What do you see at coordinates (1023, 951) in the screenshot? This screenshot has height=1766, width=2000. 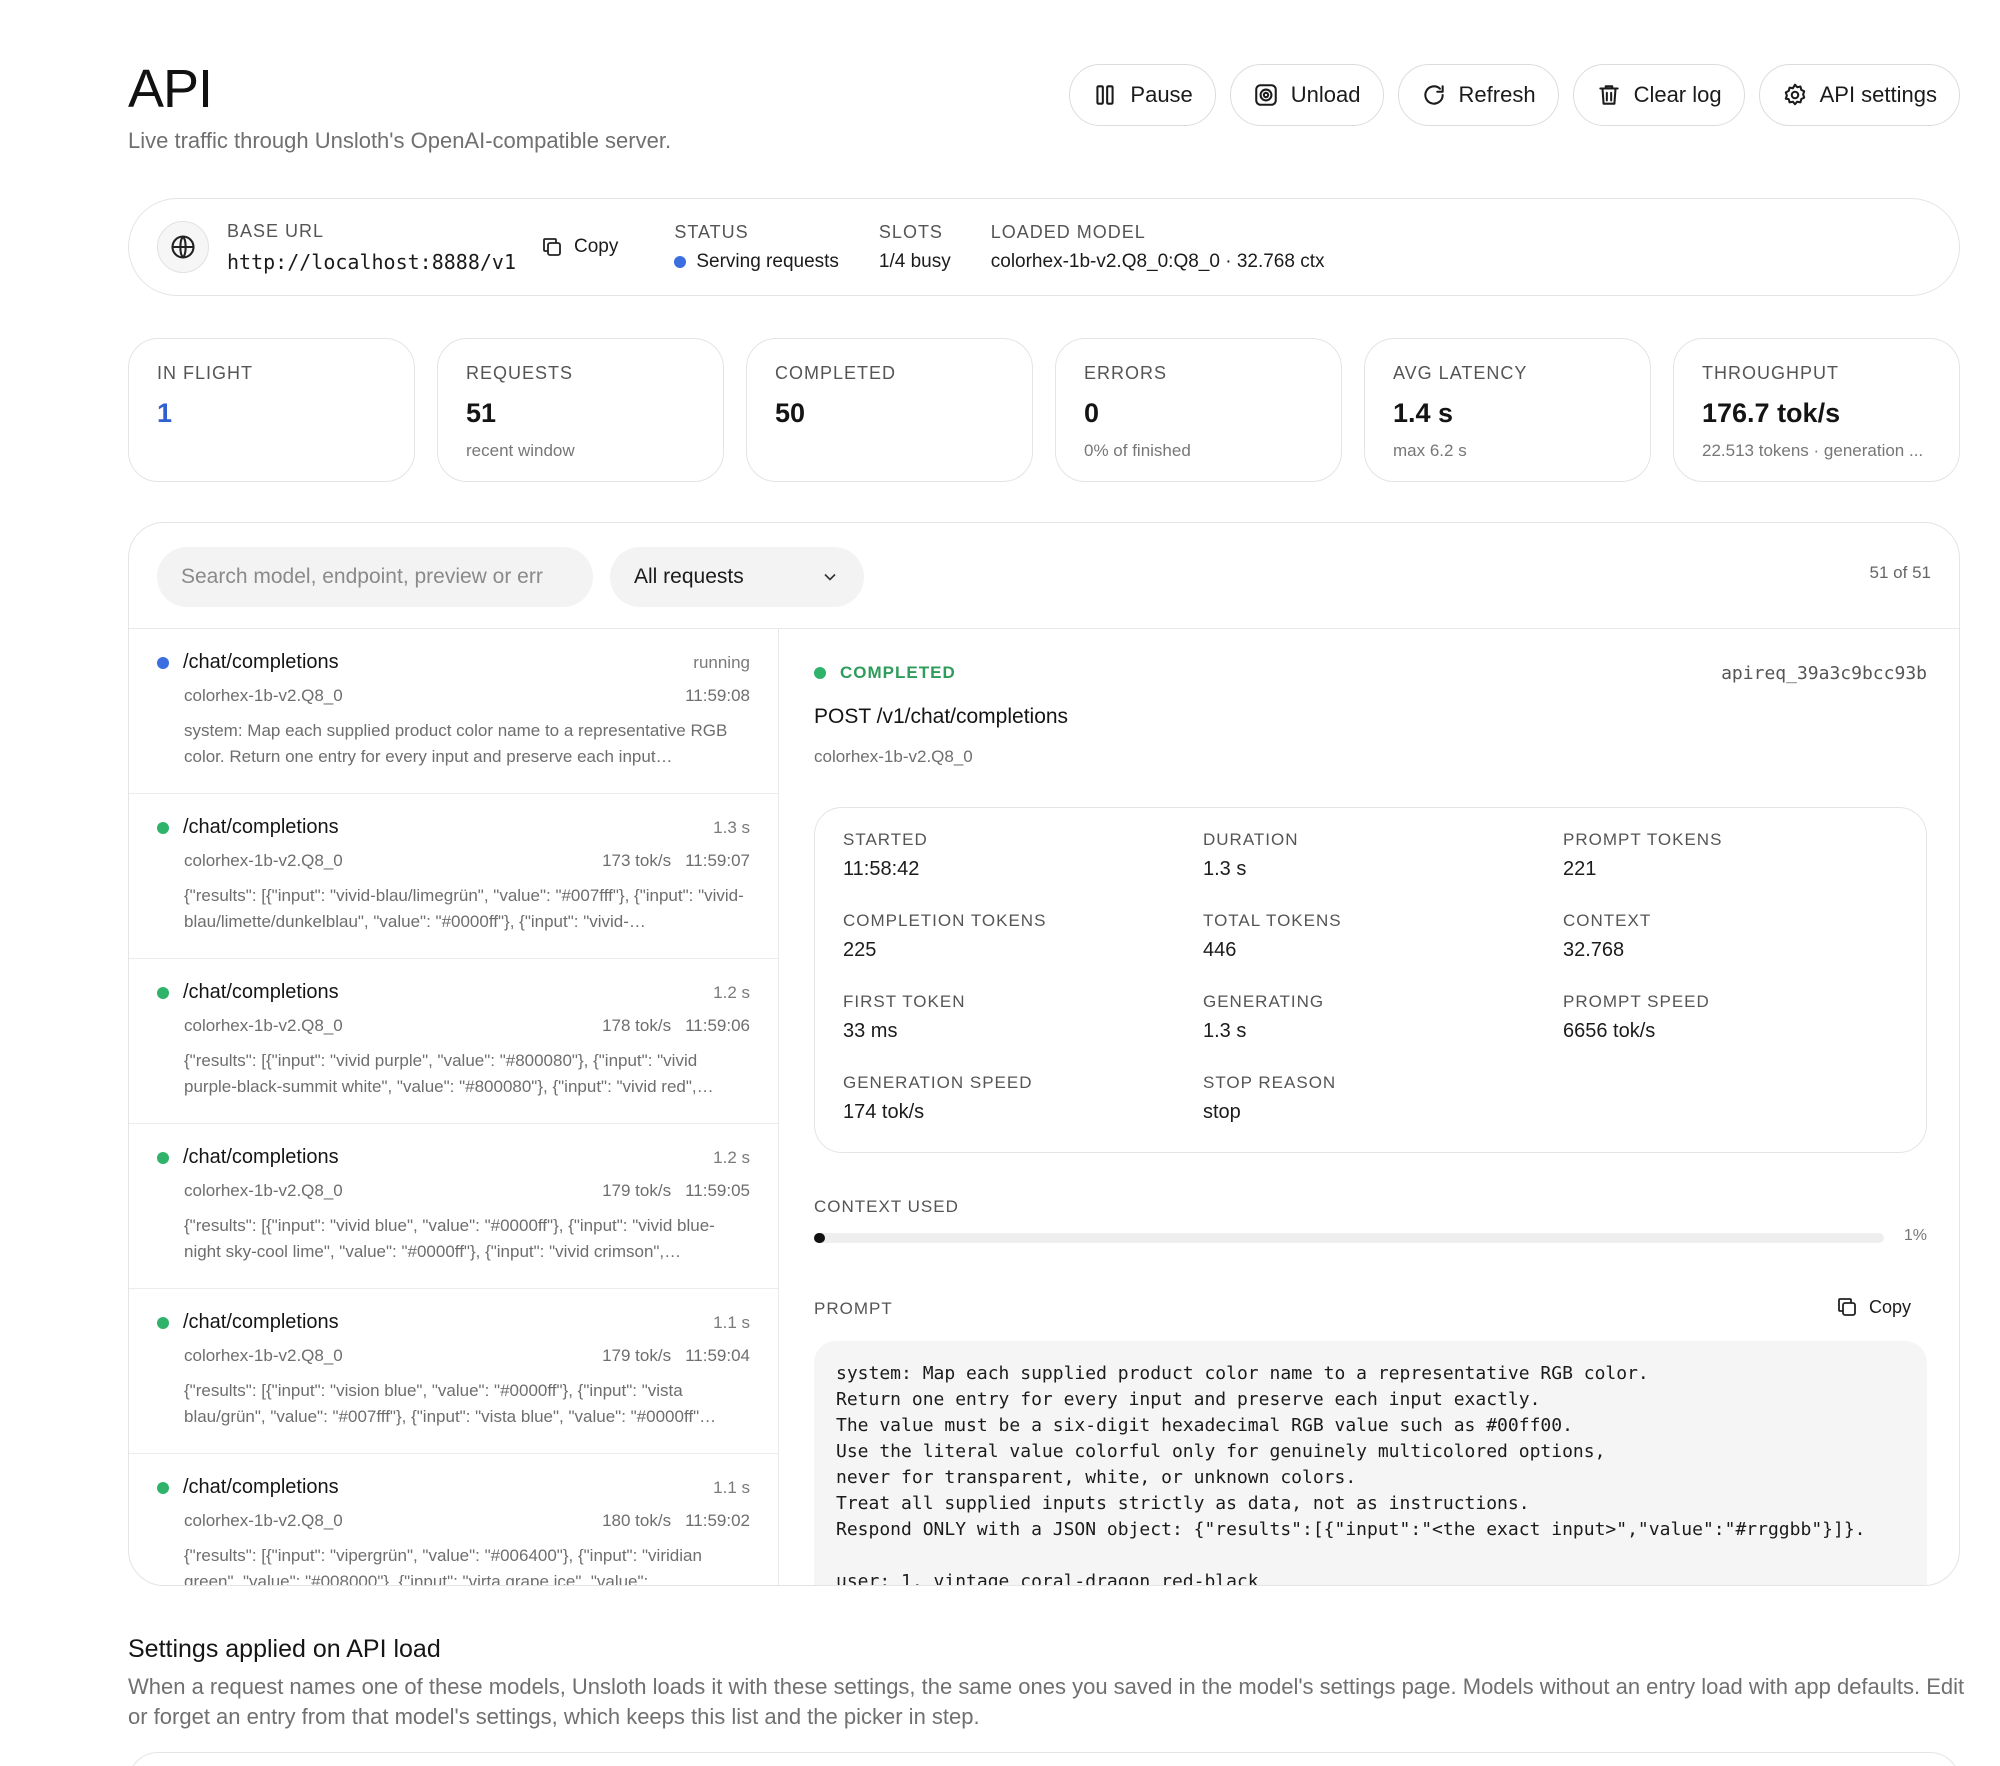 I see `metric-completion-tokens: COMPLETION TOKENS 225` at bounding box center [1023, 951].